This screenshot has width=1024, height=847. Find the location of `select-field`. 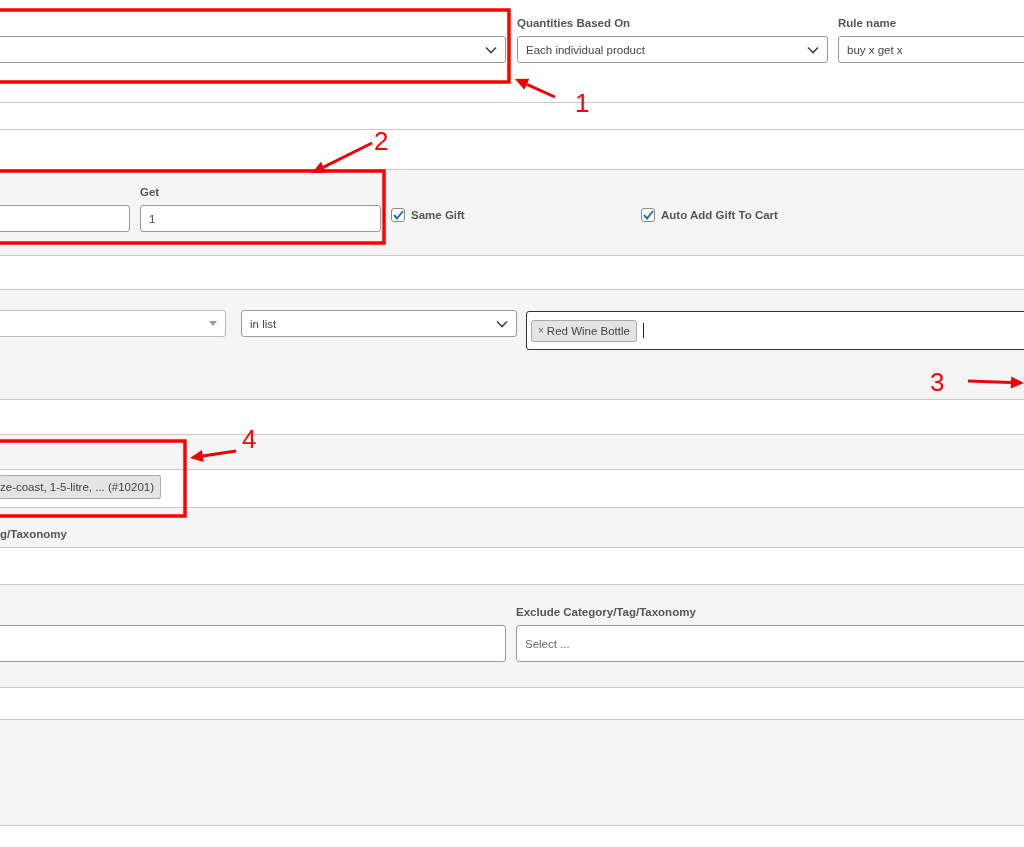

select-field is located at coordinates (253, 49).